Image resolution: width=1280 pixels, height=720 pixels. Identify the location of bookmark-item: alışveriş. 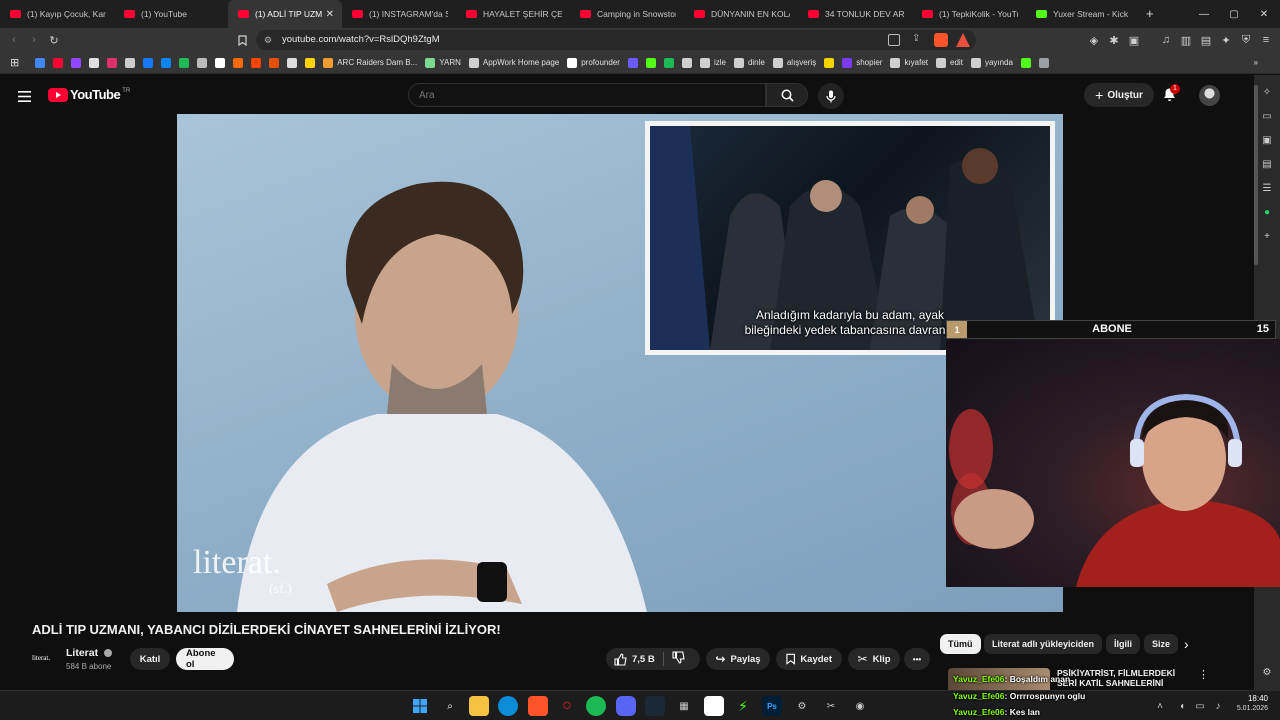
(794, 63).